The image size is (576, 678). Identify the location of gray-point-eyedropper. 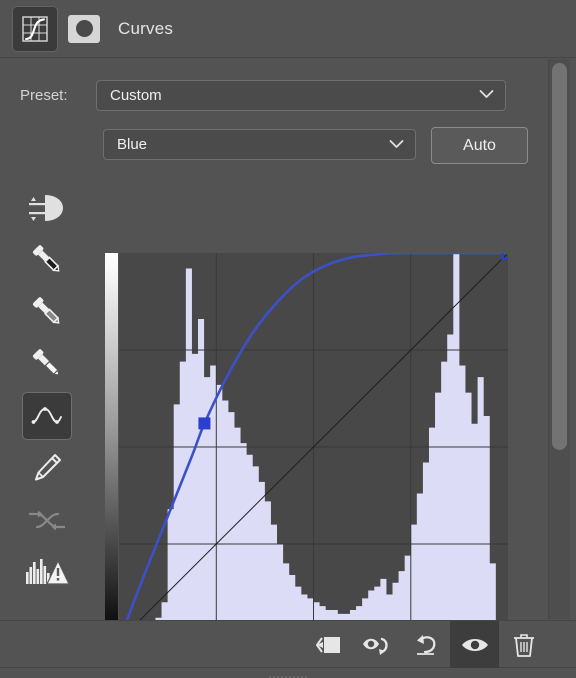
(47, 312).